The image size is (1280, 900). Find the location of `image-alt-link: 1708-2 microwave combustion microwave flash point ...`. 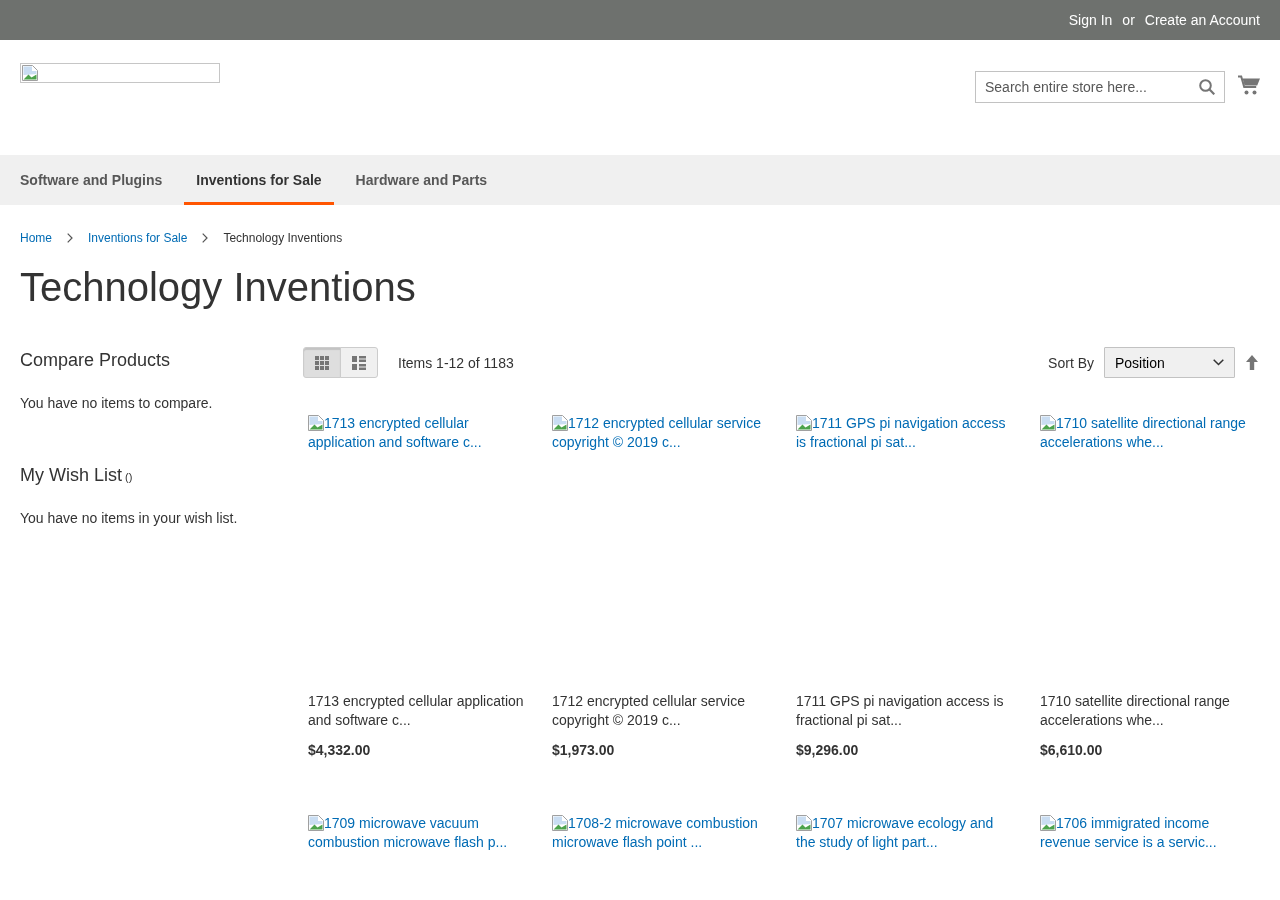

image-alt-link: 1708-2 microwave combustion microwave flash point ... is located at coordinates (662, 833).